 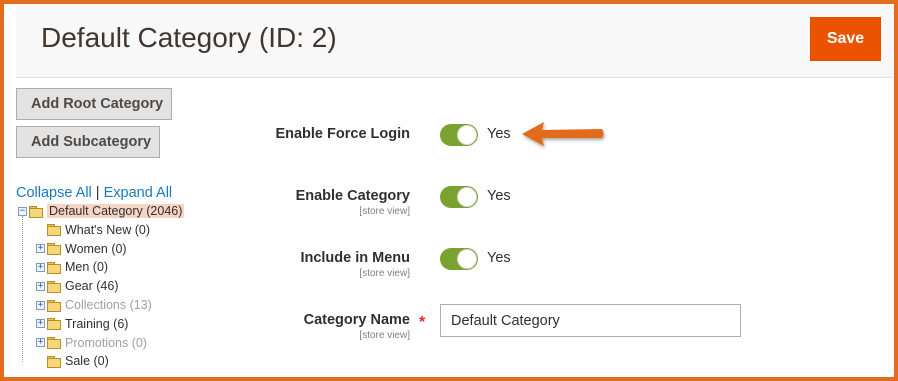 I want to click on collapse-all-link: Collapse All, so click(x=54, y=193).